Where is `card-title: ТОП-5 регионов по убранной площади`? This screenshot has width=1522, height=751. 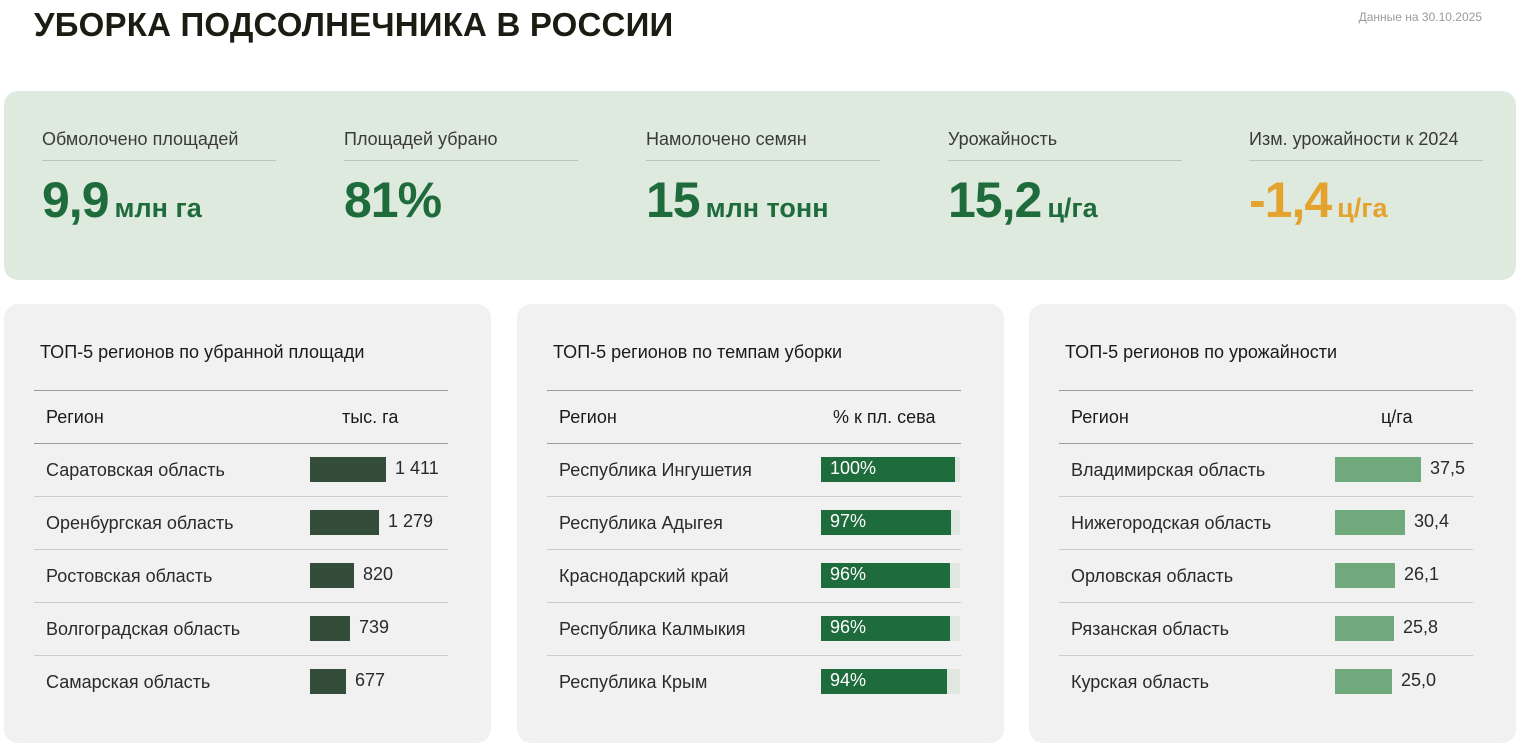 card-title: ТОП-5 регионов по убранной площади is located at coordinates (202, 352).